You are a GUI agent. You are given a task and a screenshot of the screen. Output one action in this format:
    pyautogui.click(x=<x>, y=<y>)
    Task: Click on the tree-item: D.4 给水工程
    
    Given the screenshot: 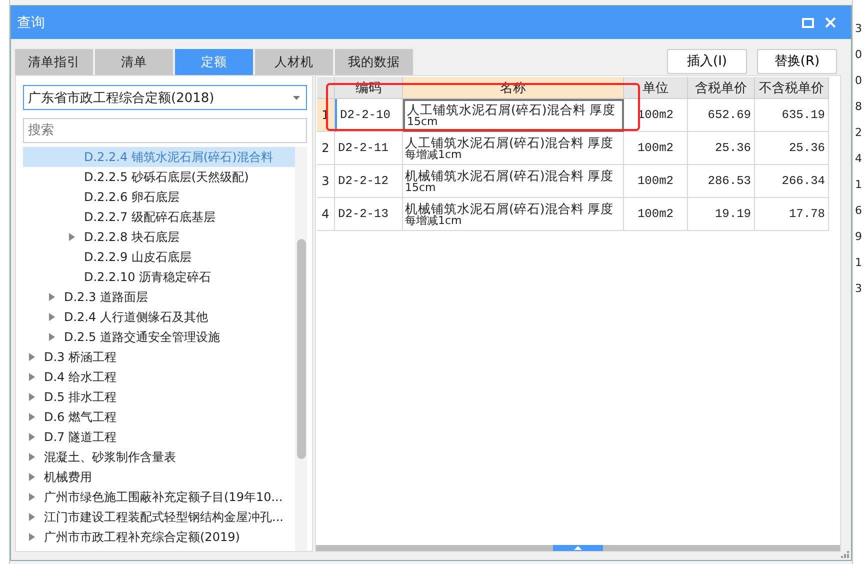 What is the action you would take?
    pyautogui.click(x=159, y=377)
    